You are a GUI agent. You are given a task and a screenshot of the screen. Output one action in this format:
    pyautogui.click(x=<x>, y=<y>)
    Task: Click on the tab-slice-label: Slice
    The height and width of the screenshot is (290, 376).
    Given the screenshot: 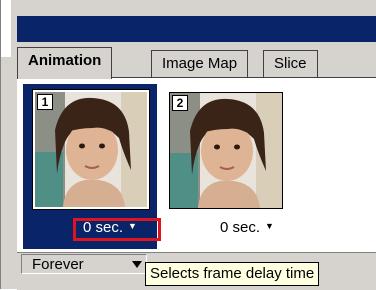 What is the action you would take?
    pyautogui.click(x=290, y=63)
    